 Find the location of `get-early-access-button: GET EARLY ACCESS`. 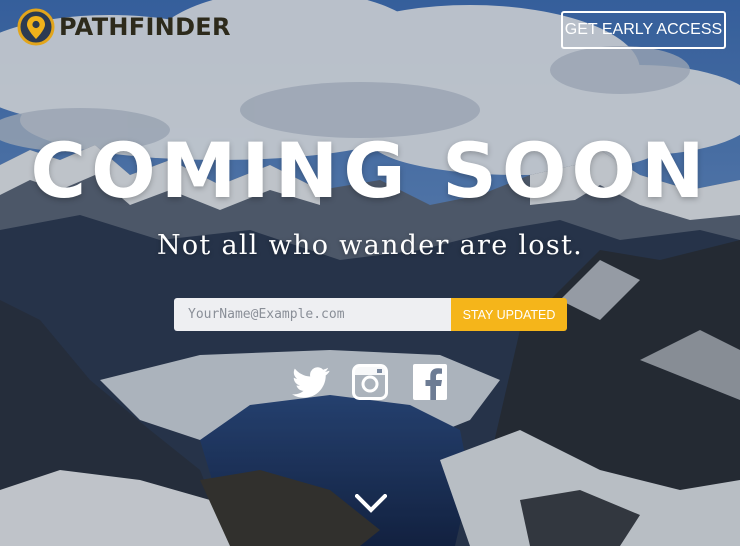

get-early-access-button: GET EARLY ACCESS is located at coordinates (643, 30).